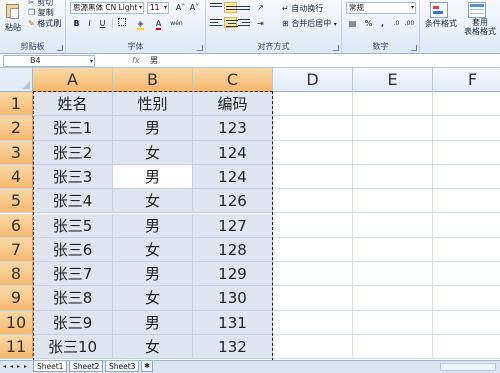  I want to click on last-sheet-icon: ▸, so click(25, 367).